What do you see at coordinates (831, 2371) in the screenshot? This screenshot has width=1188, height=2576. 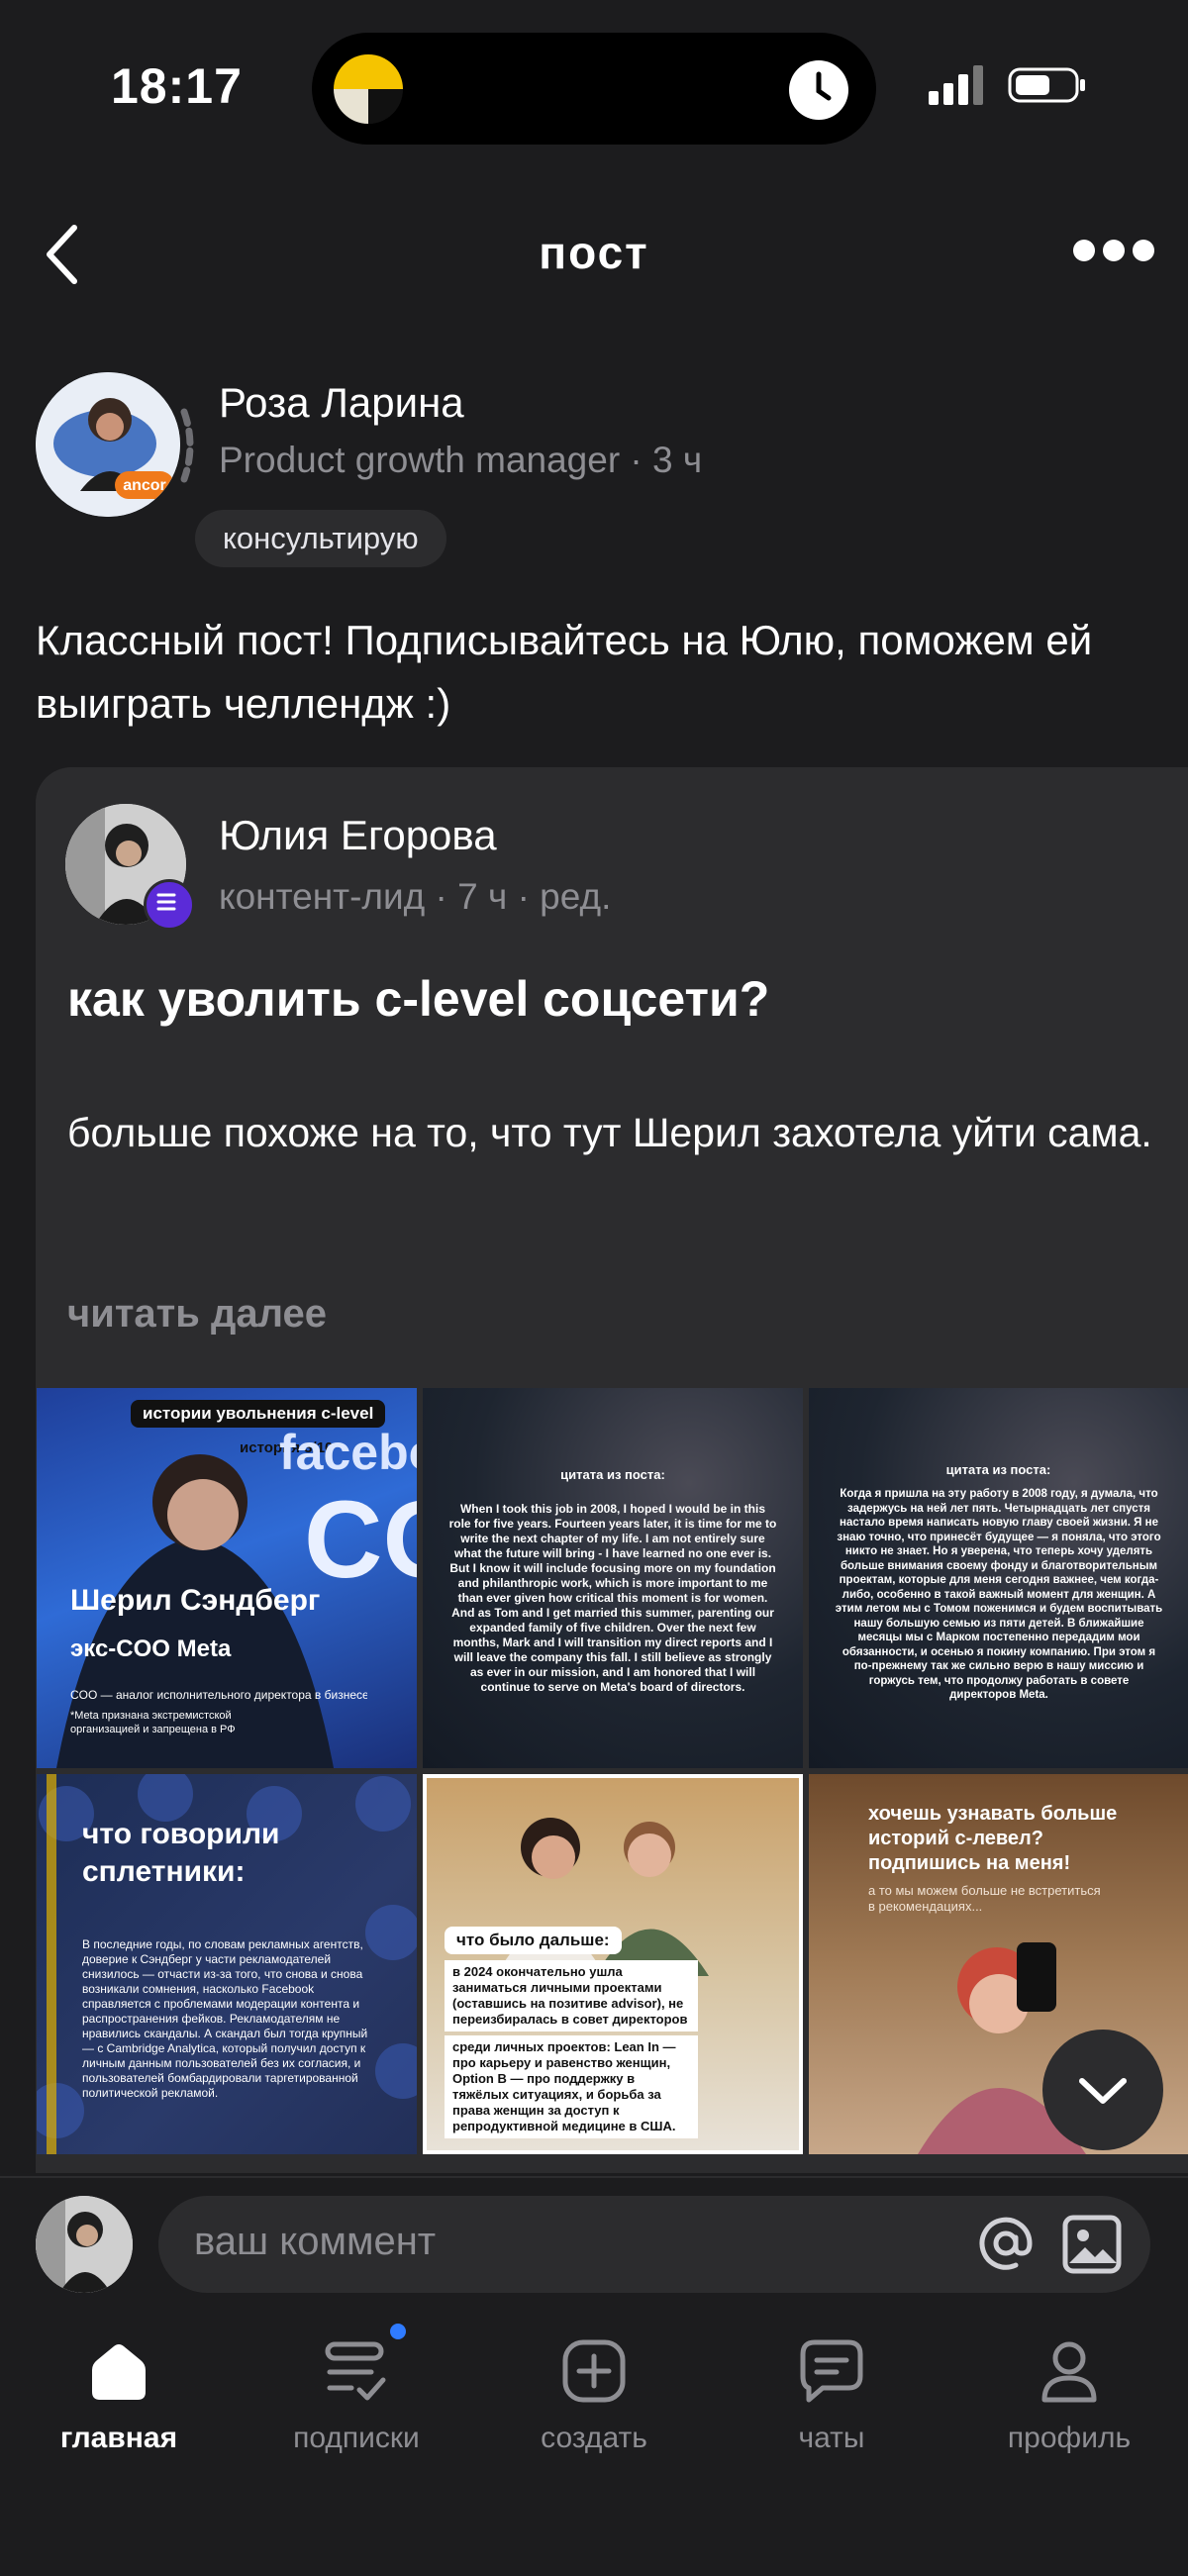 I see `chat-icon` at bounding box center [831, 2371].